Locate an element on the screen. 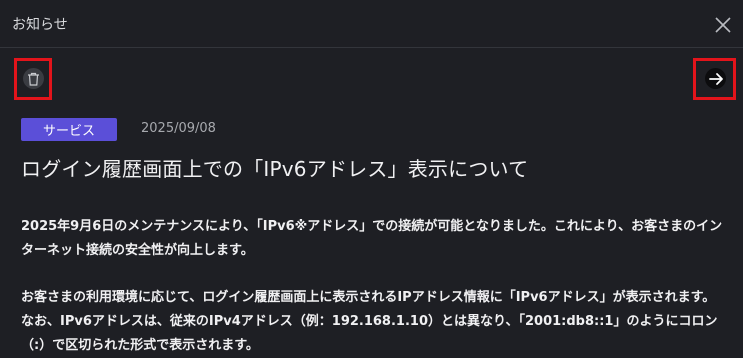 The image size is (743, 358). trash-icon is located at coordinates (33, 79).